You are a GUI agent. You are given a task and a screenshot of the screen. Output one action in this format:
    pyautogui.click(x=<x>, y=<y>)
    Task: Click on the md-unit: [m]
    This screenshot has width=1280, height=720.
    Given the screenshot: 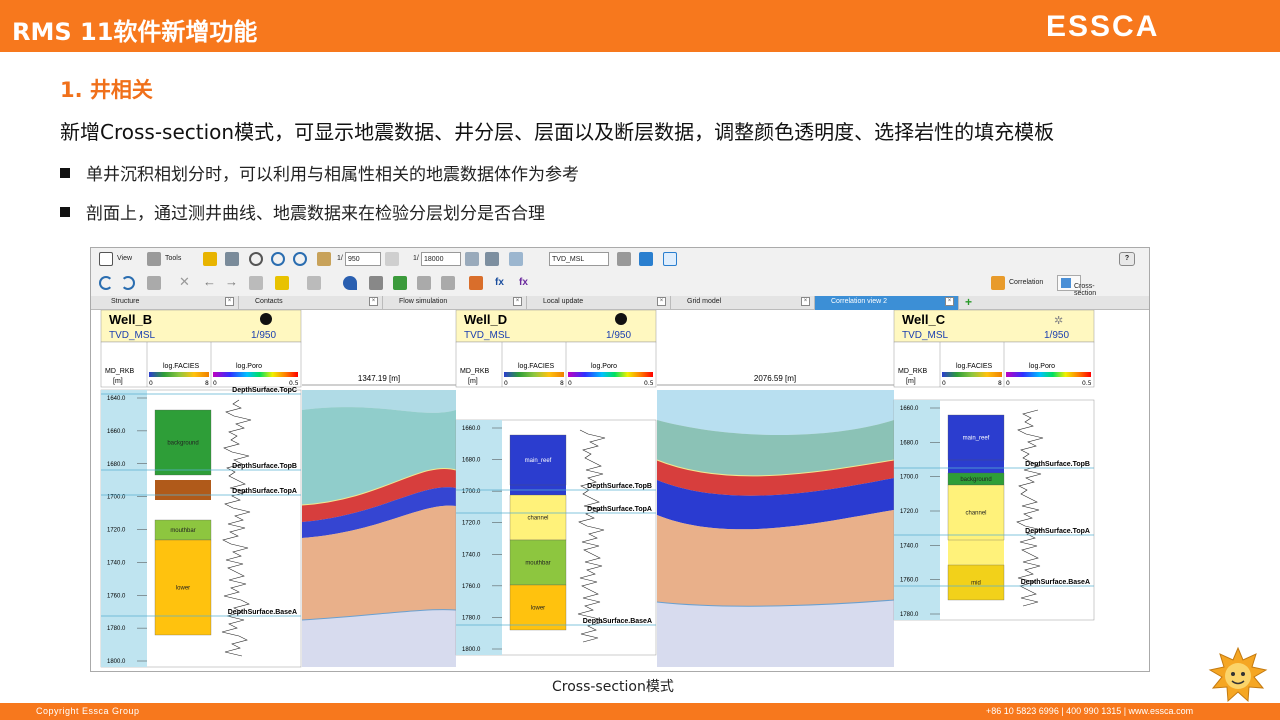 What is the action you would take?
    pyautogui.click(x=473, y=381)
    